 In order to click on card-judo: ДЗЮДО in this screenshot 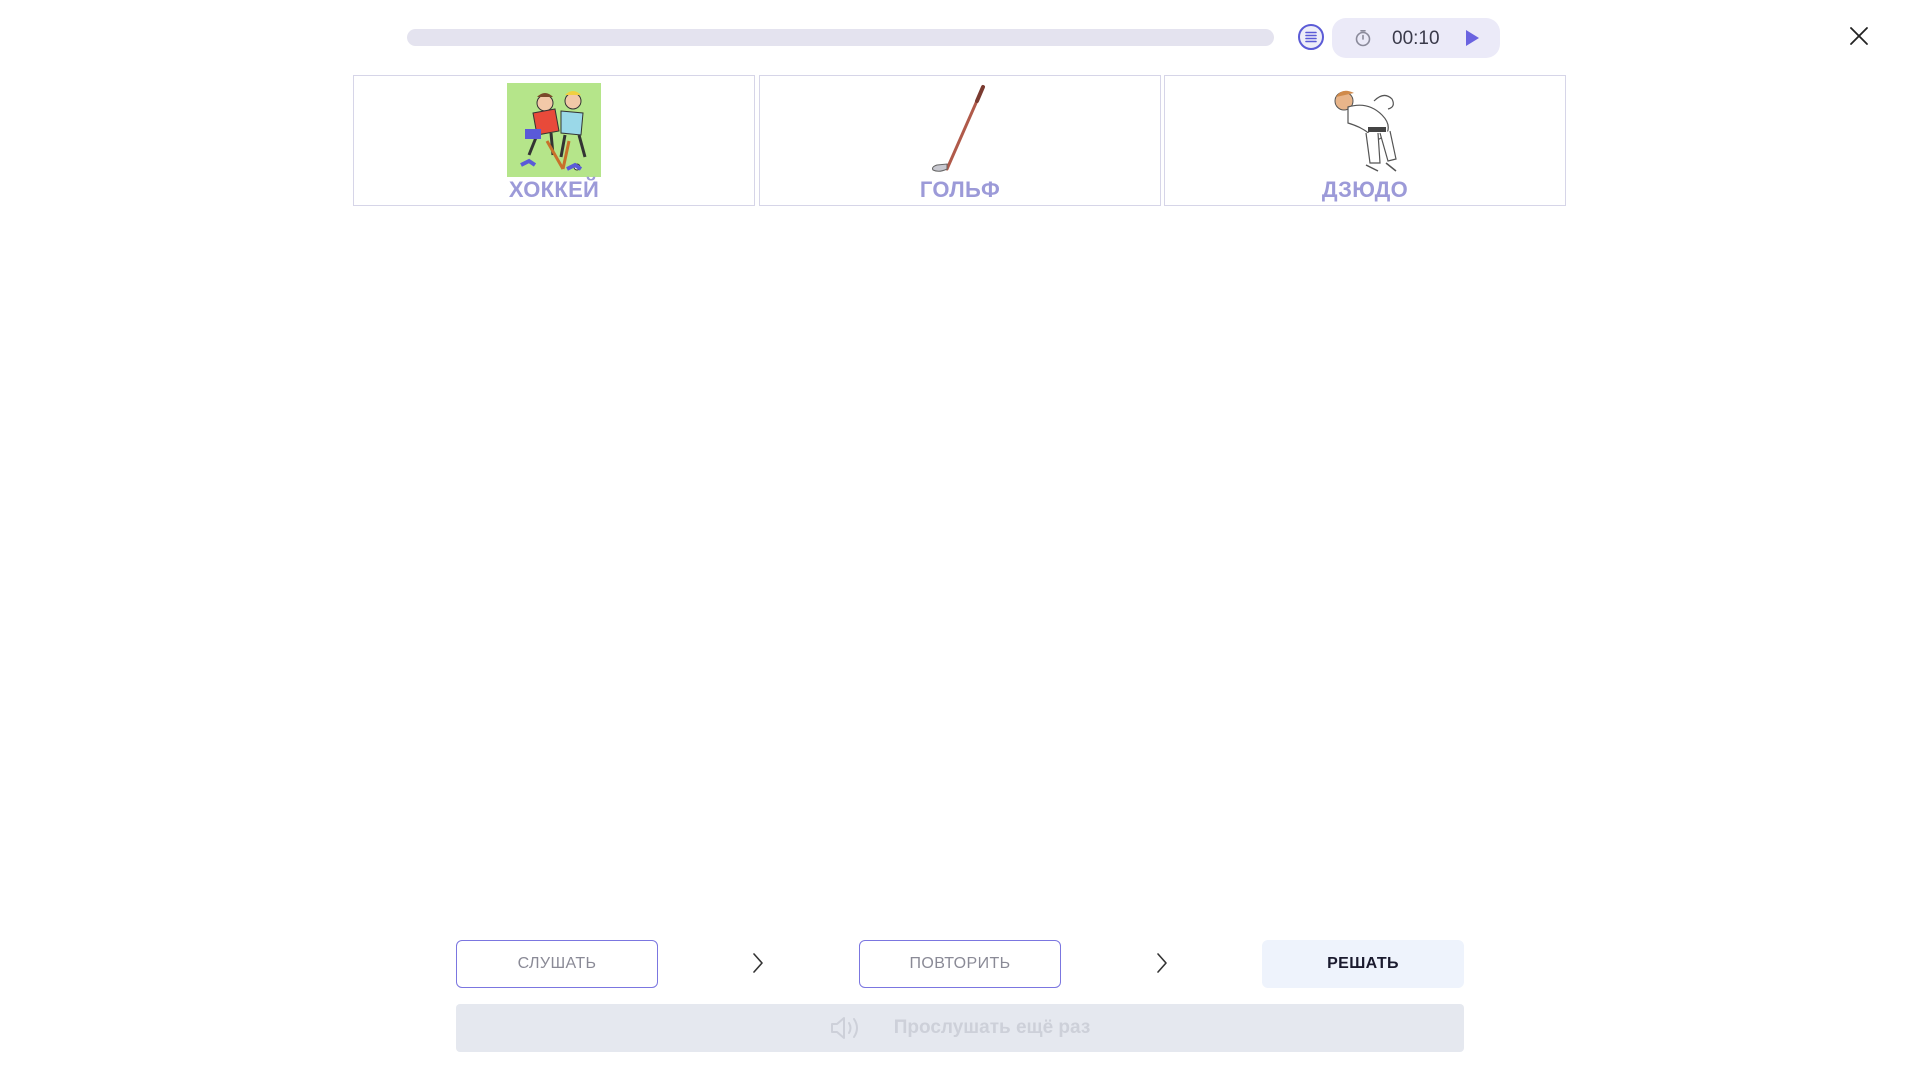, I will do `click(1365, 140)`.